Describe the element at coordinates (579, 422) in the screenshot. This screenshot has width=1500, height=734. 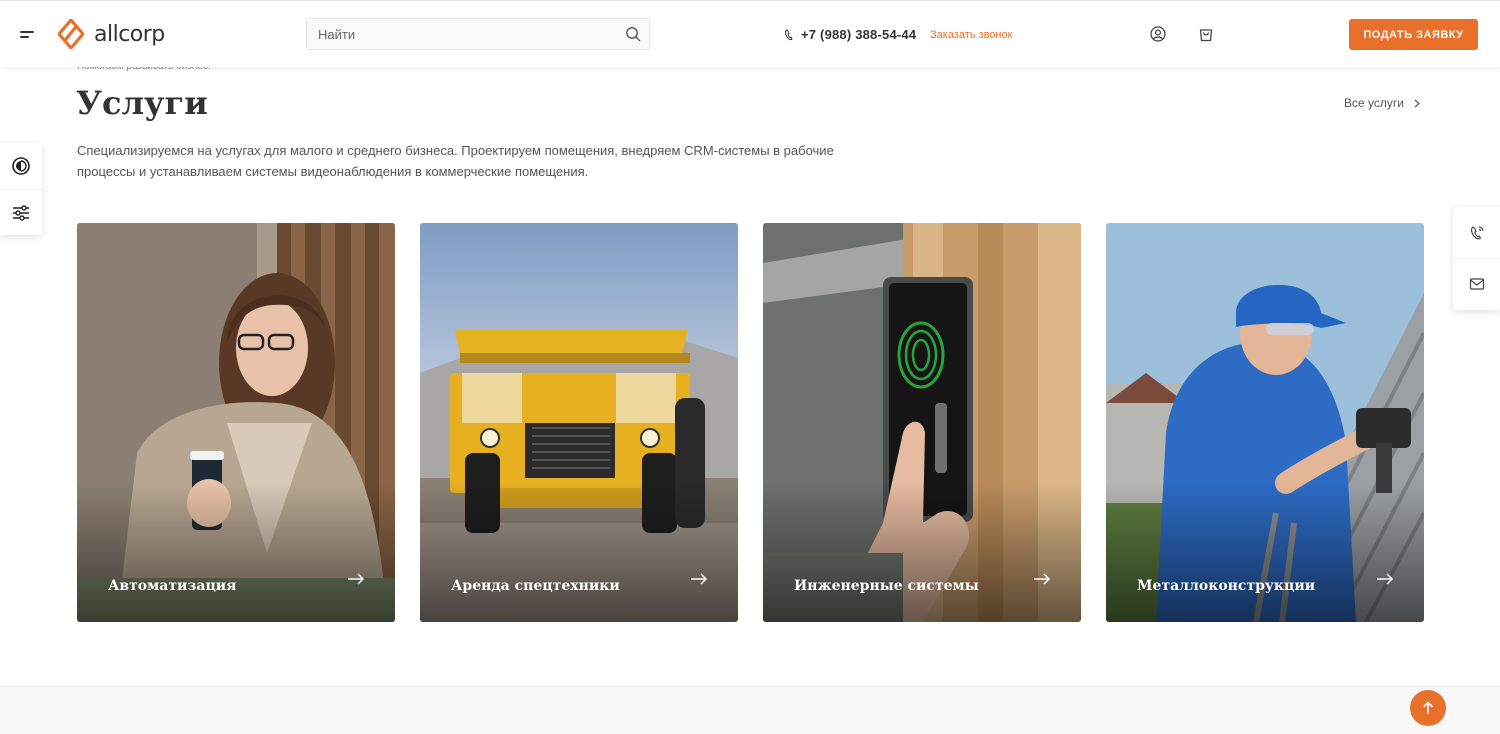
I see `service-card-machinery: Аренда спецтехники` at that location.